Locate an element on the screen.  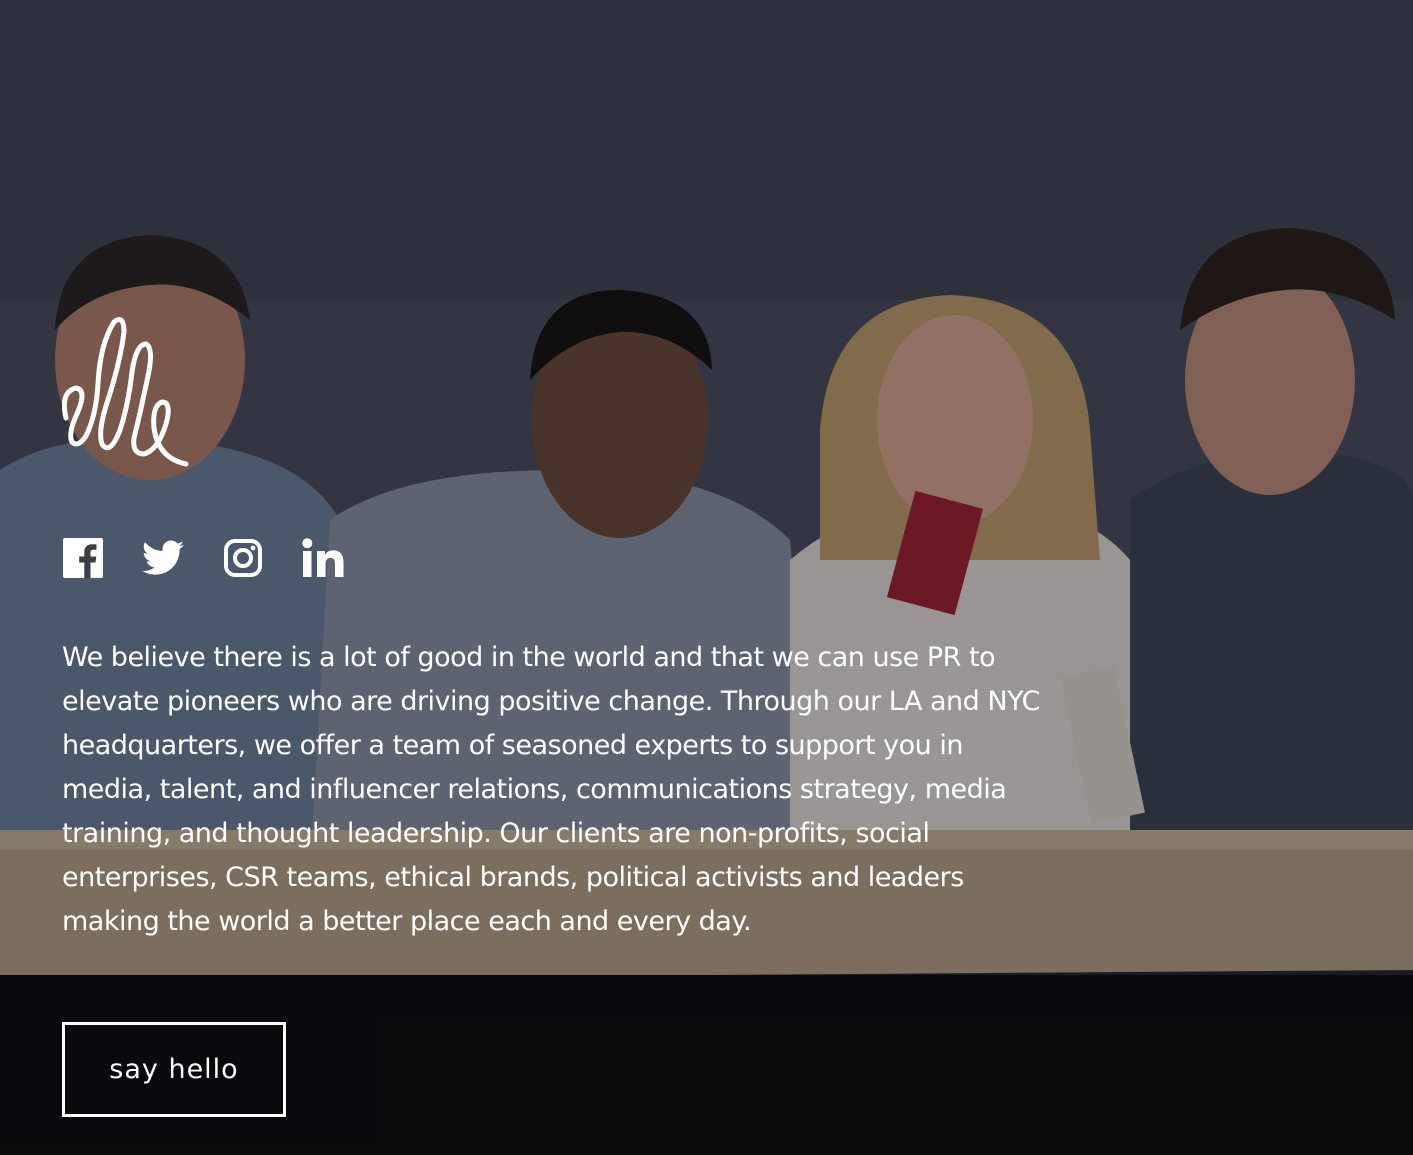
facebook-icon is located at coordinates (83, 558).